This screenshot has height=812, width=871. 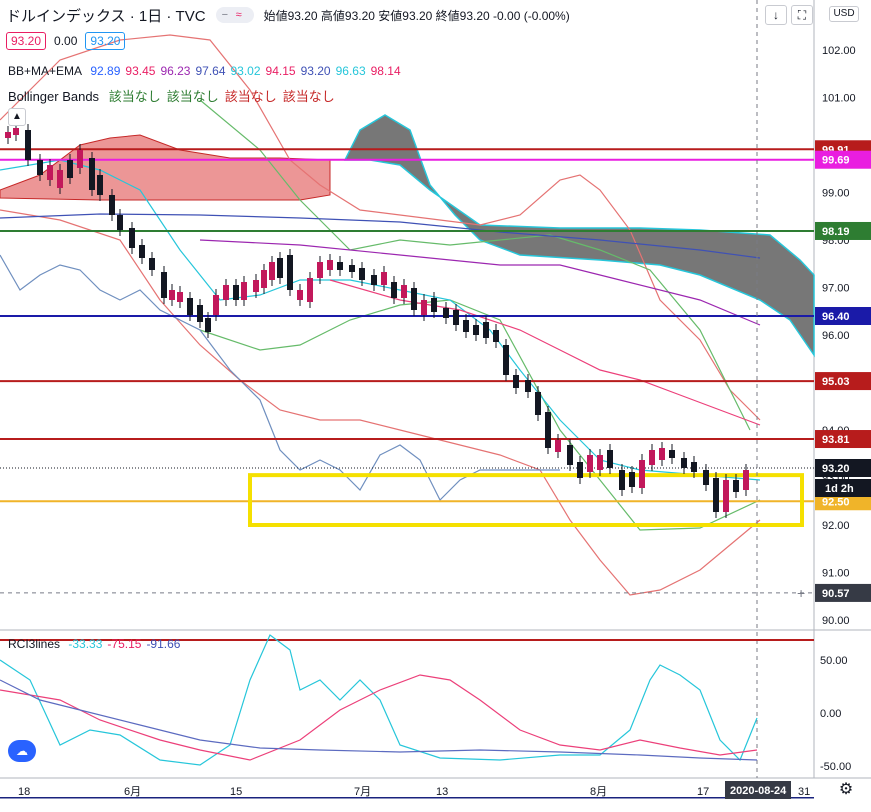 What do you see at coordinates (124, 644) in the screenshot?
I see `rci-value-1: -75.15` at bounding box center [124, 644].